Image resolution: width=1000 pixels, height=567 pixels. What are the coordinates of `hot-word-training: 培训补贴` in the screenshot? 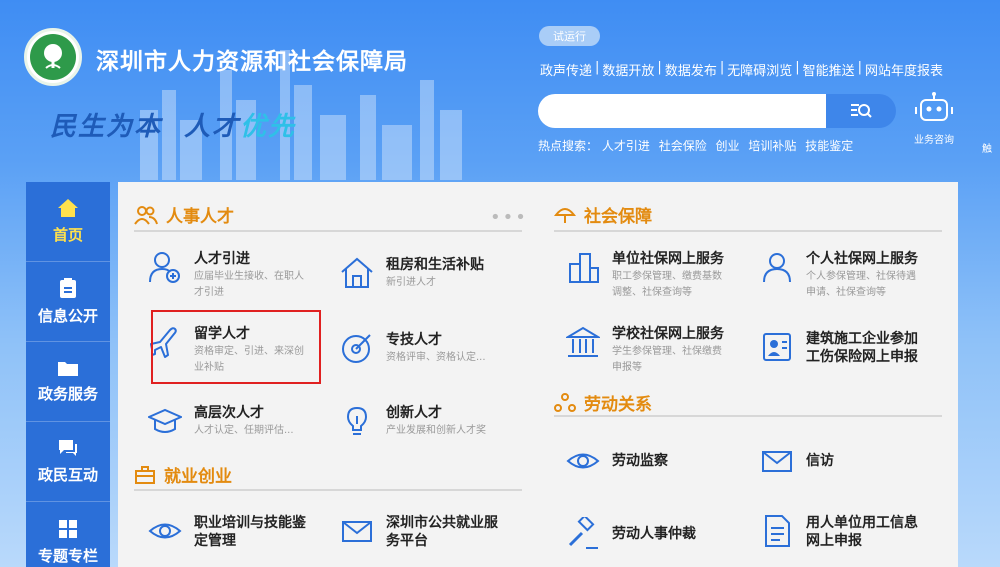 It's located at (772, 146).